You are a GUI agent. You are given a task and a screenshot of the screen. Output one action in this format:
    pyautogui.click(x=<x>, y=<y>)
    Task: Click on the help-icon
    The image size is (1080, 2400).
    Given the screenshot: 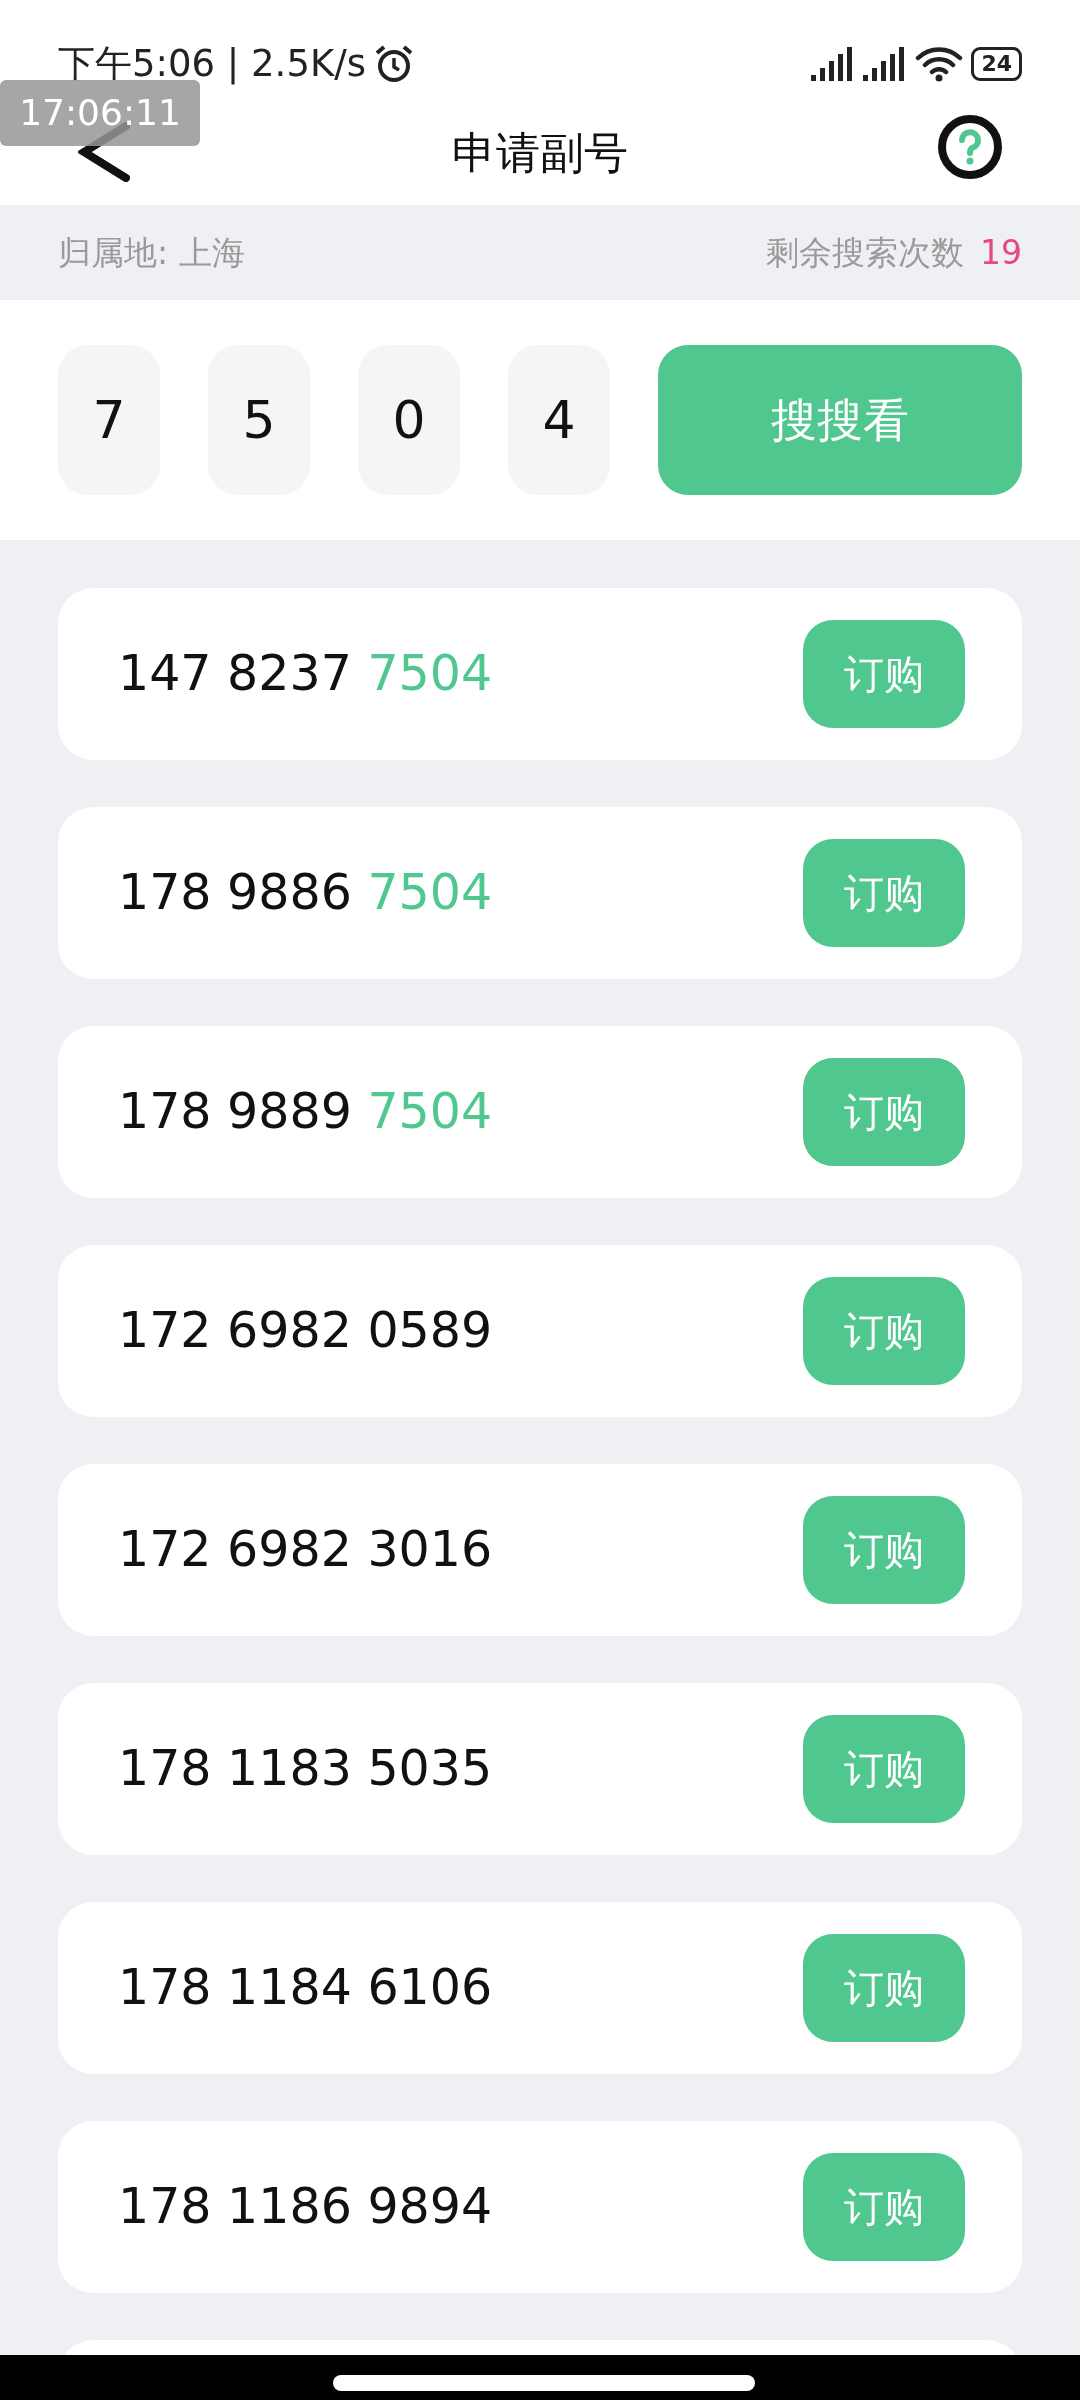 What is the action you would take?
    pyautogui.click(x=970, y=147)
    